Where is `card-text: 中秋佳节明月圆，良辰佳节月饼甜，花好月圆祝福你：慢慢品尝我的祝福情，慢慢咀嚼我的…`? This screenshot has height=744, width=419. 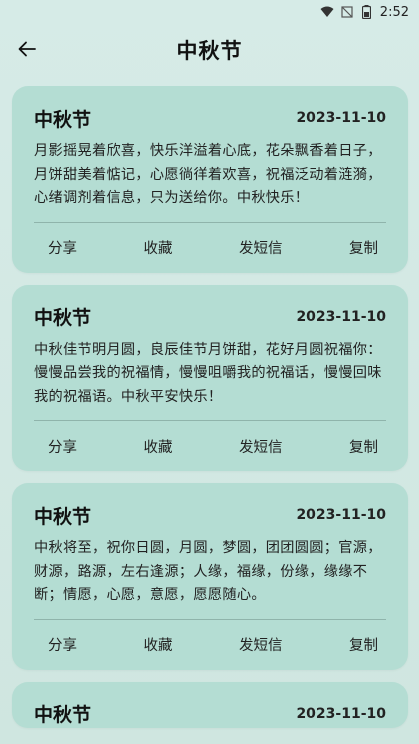 card-text: 中秋佳节明月圆，良辰佳节月饼甜，花好月圆祝福你：慢慢品尝我的祝福情，慢慢咀嚼我的… is located at coordinates (208, 373).